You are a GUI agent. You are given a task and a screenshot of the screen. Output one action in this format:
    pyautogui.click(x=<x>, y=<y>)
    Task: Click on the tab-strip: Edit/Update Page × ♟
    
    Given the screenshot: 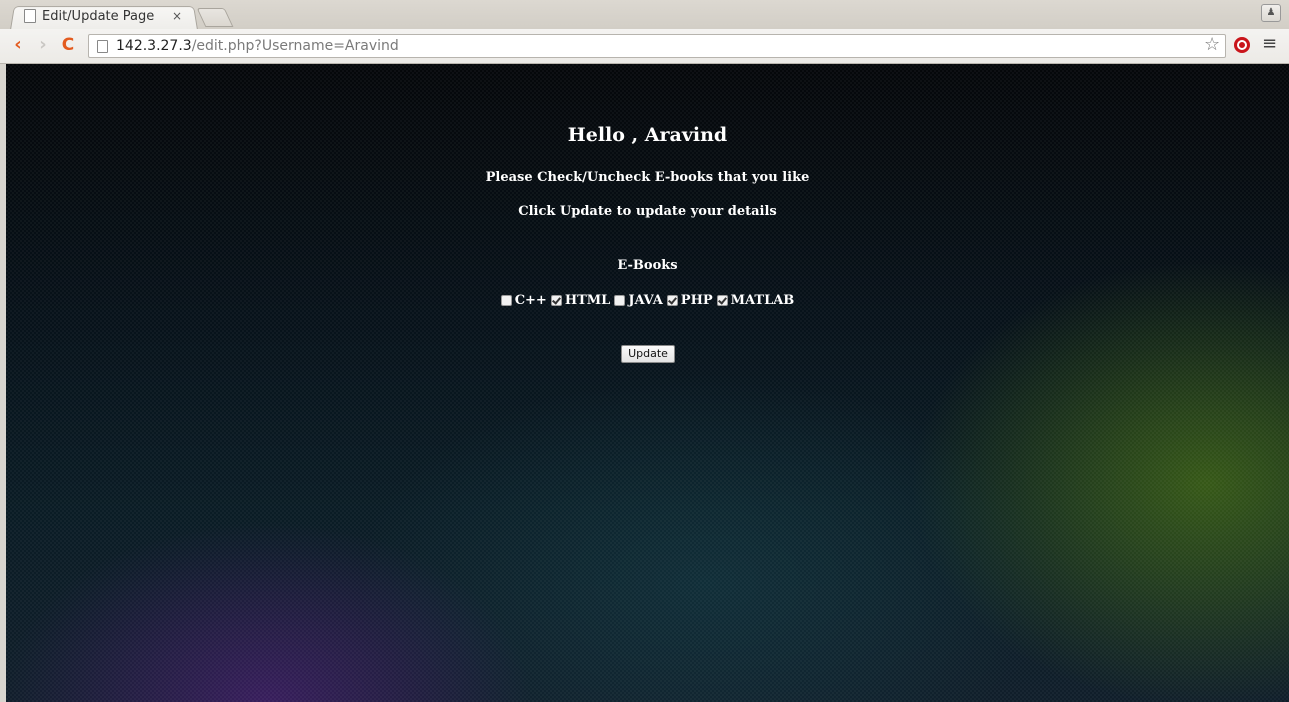 What is the action you would take?
    pyautogui.click(x=644, y=15)
    